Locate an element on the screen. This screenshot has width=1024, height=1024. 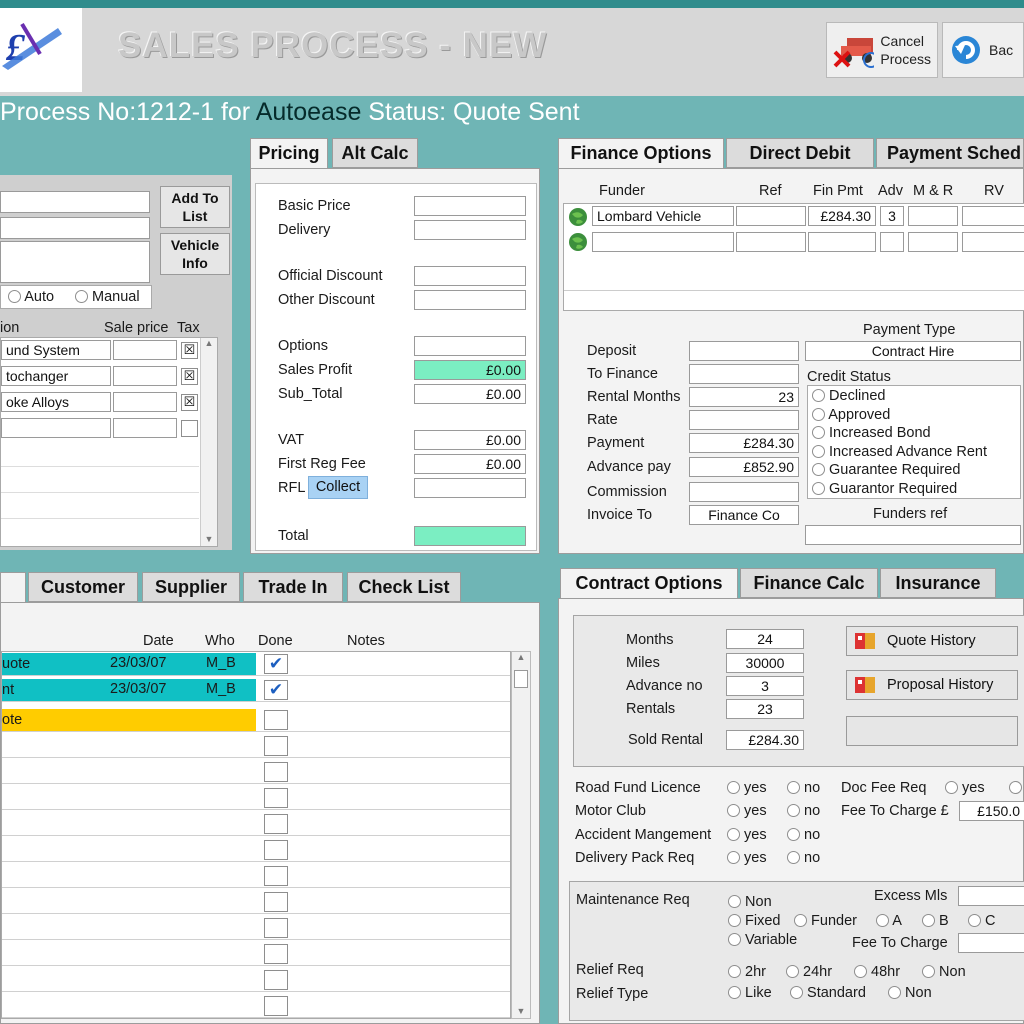
option-name-2: tochanger is located at coordinates (56, 376).